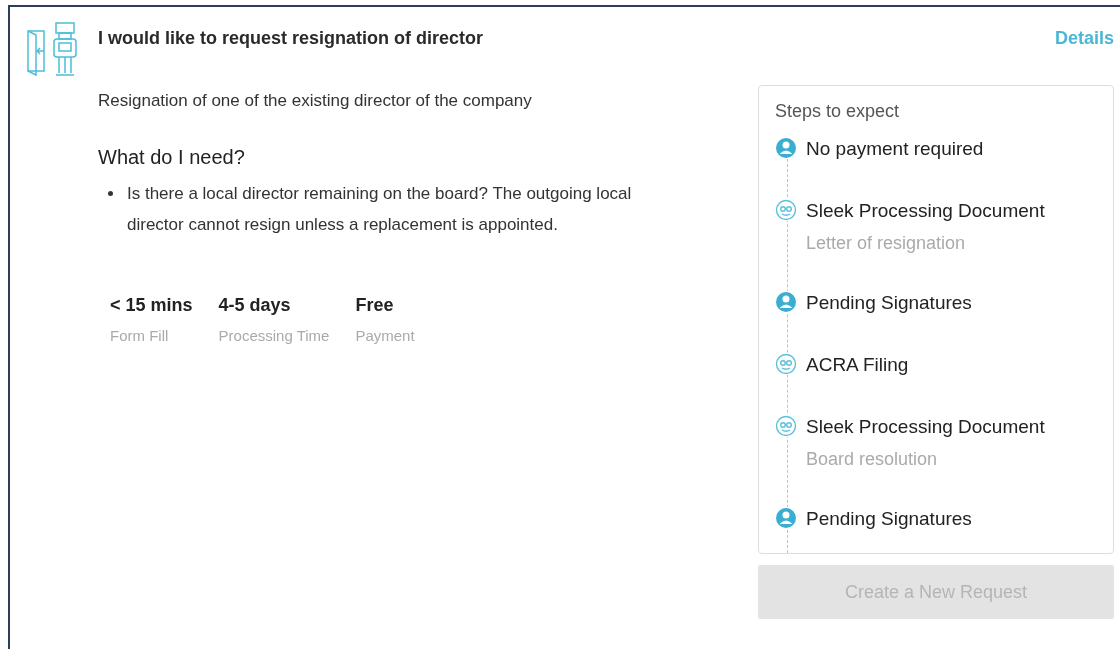  Describe the element at coordinates (255, 305) in the screenshot. I see `stat-value: 4-5 days` at that location.